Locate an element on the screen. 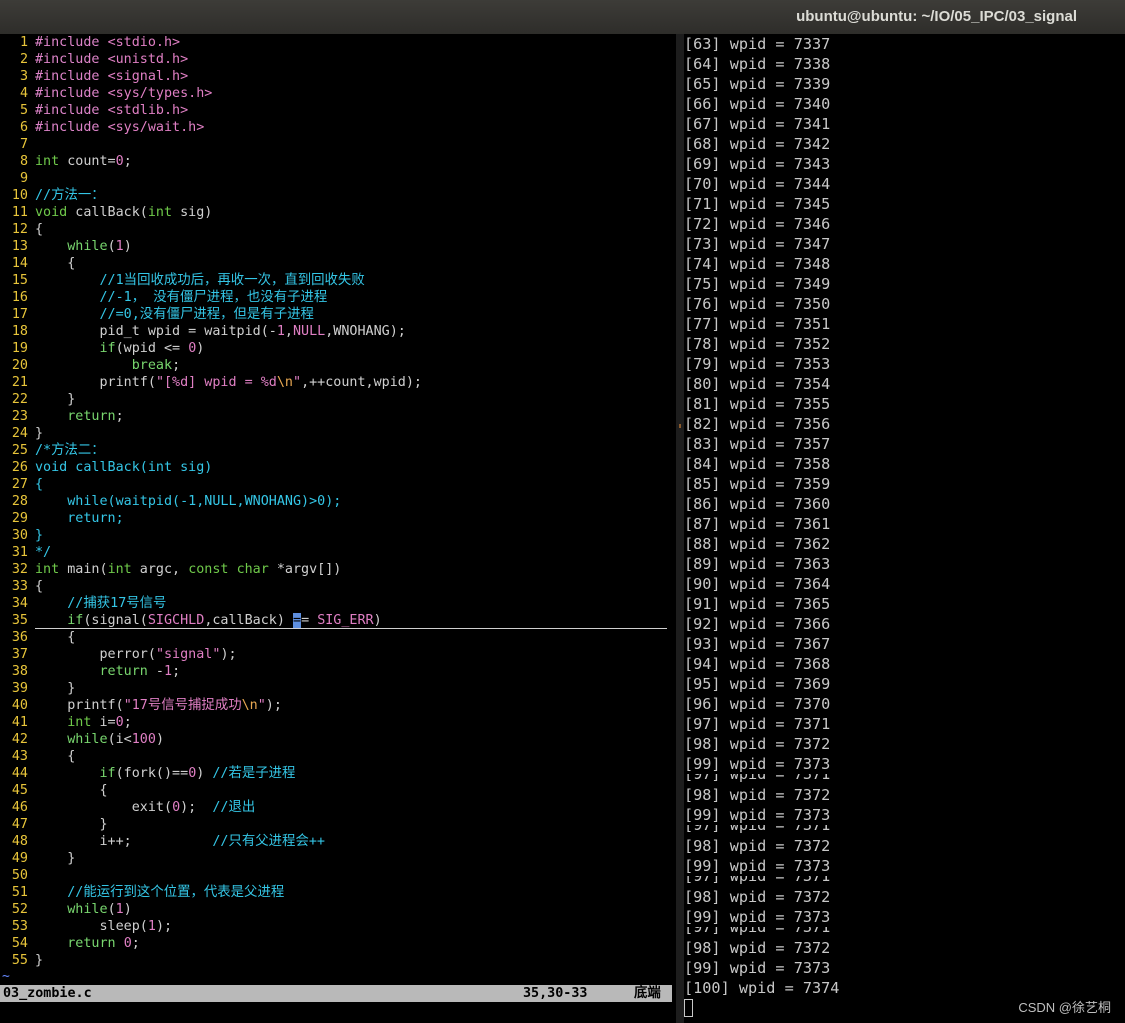  code-line: 51 //能运行到这个位置，代表是父进程 is located at coordinates (338, 892).